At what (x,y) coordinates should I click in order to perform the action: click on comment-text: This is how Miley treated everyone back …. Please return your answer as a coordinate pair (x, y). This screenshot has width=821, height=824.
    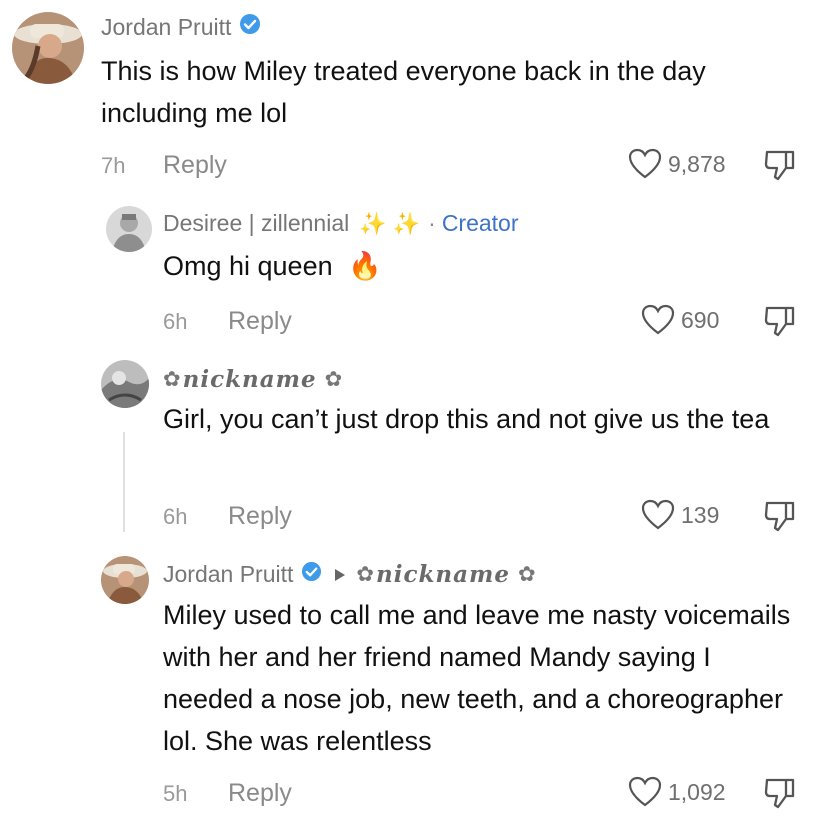
    Looking at the image, I should click on (403, 92).